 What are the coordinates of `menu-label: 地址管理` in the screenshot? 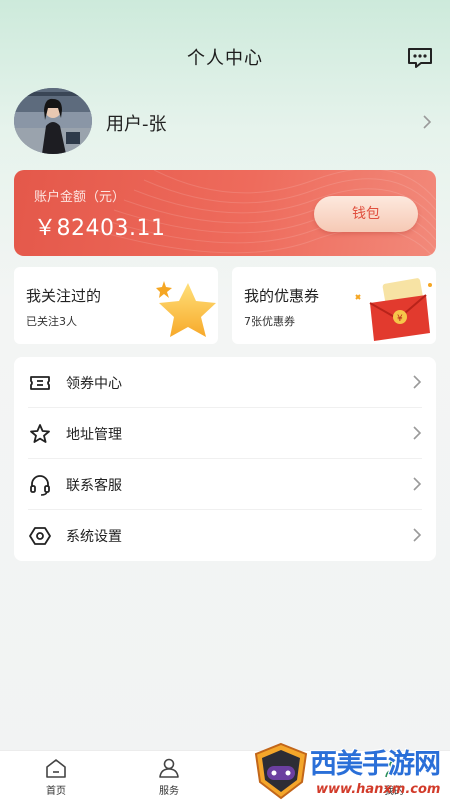 It's located at (94, 435).